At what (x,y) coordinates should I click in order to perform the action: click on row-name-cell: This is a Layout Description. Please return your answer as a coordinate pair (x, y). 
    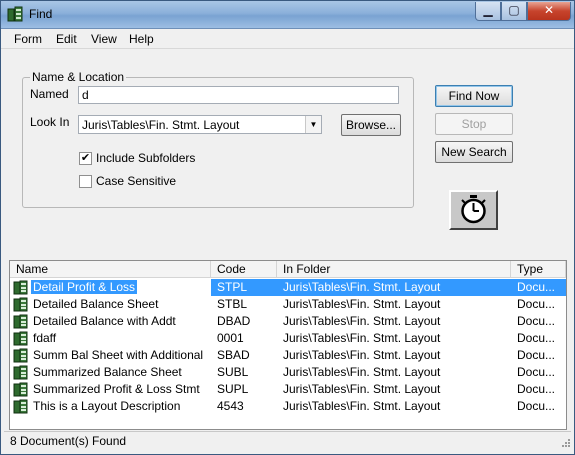
    Looking at the image, I should click on (112, 406).